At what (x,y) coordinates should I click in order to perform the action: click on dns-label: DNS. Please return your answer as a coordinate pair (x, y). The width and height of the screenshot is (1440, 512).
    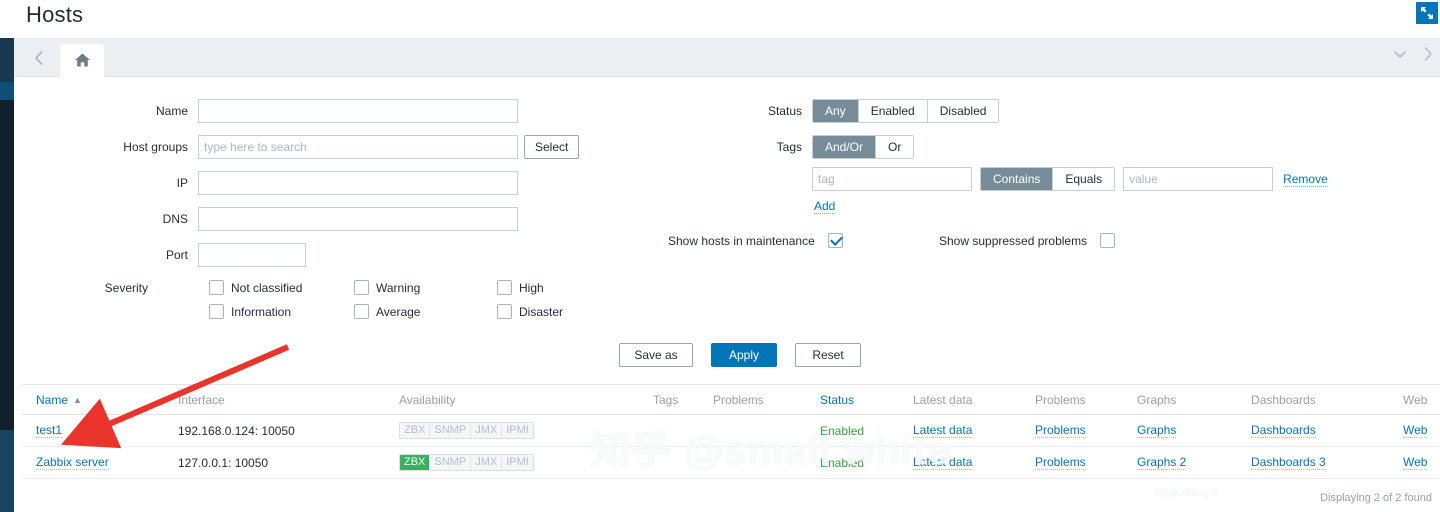
    Looking at the image, I should click on (175, 219).